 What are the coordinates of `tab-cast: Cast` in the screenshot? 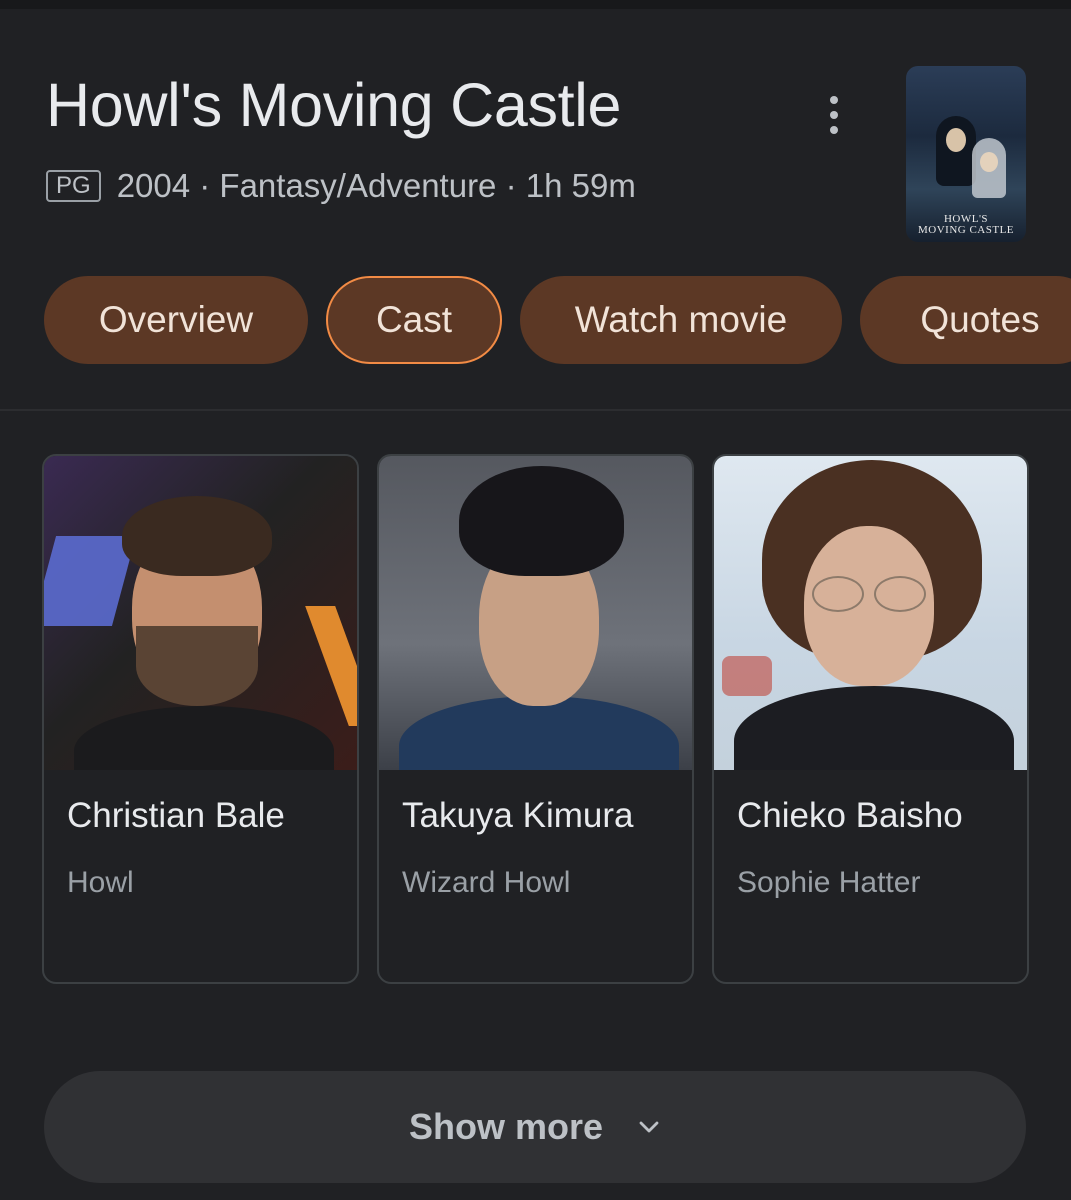 It's located at (414, 320).